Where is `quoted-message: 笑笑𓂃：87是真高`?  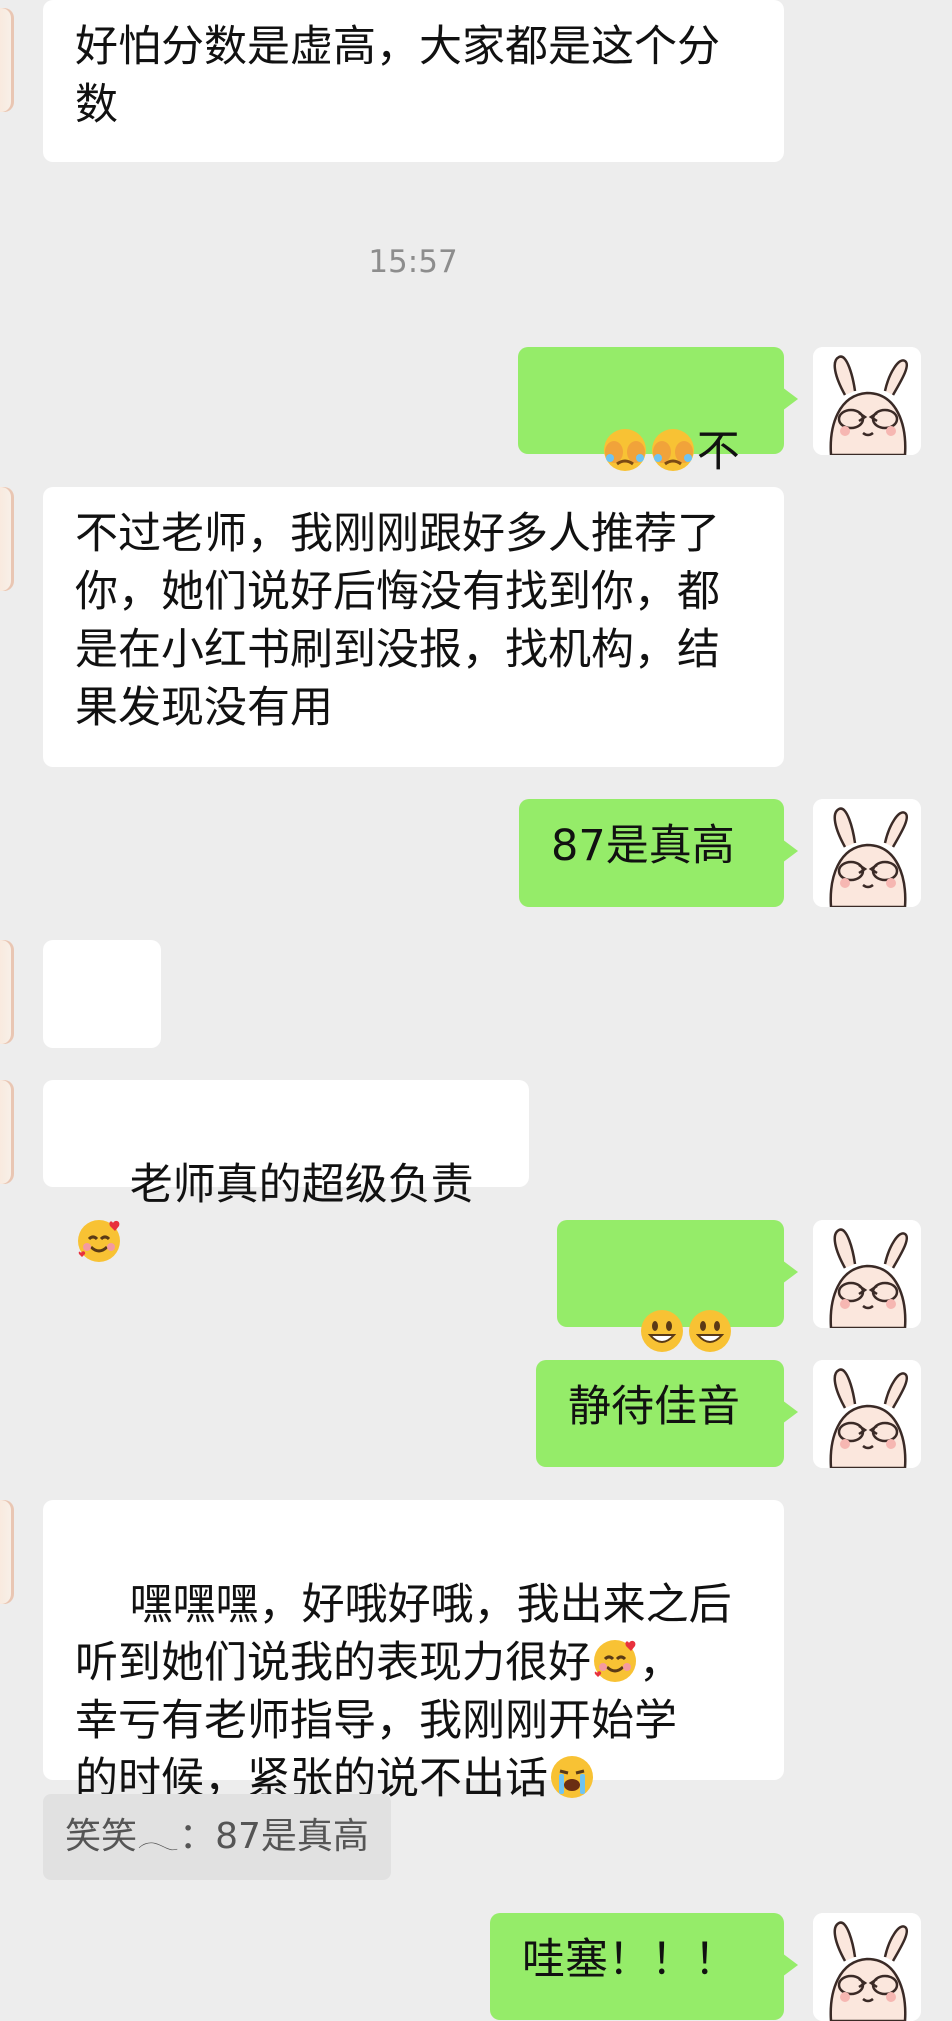 quoted-message: 笑笑𓂃：87是真高 is located at coordinates (217, 1837).